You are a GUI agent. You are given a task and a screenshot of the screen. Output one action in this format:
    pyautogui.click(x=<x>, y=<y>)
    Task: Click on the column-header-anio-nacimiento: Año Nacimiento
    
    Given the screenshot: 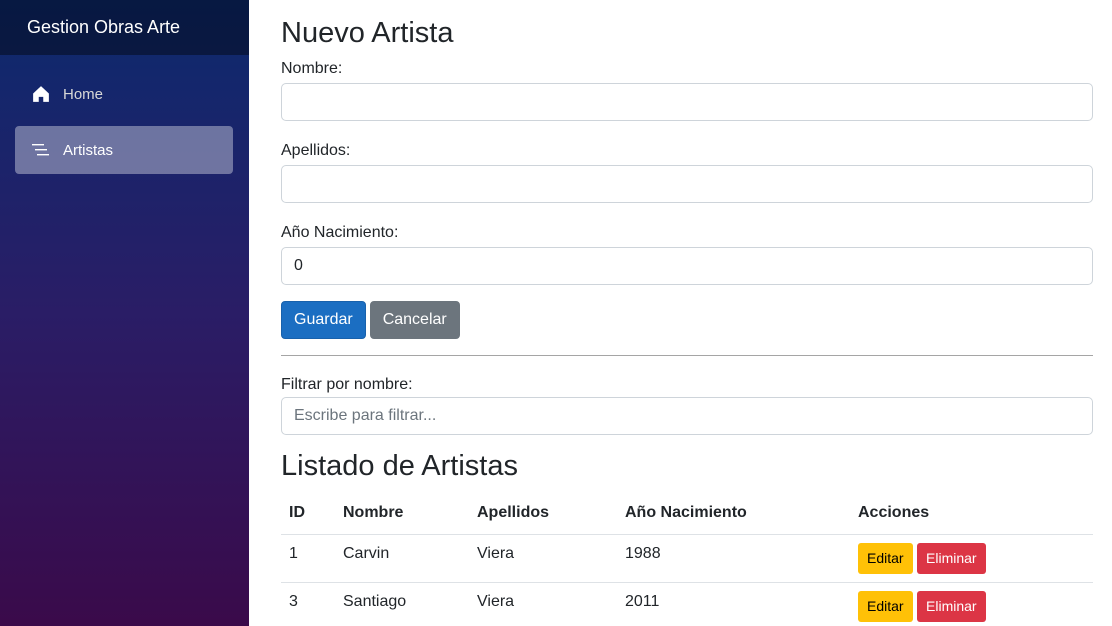 What is the action you would take?
    pyautogui.click(x=733, y=513)
    